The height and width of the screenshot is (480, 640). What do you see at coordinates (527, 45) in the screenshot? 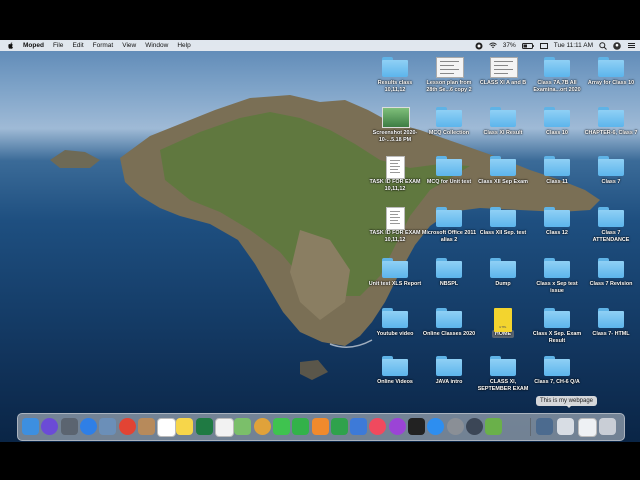
I see `battery-icon` at bounding box center [527, 45].